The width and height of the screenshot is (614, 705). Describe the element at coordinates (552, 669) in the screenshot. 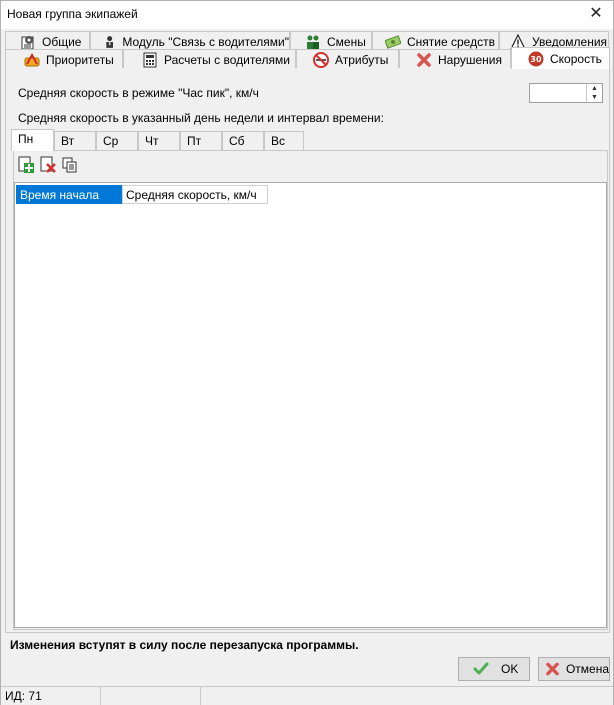

I see `cancel-x-icon` at that location.